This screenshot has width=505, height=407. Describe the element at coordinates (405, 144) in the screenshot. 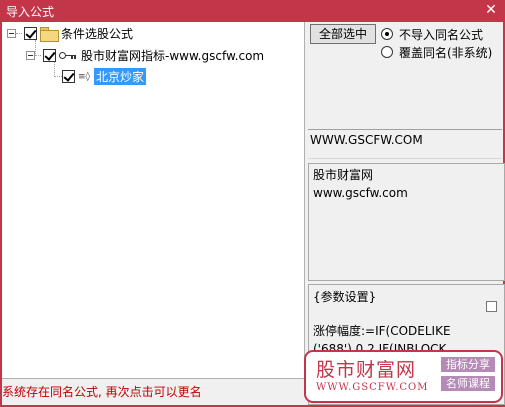

I see `formula-url-field: WWW.GSCFW.COM` at that location.